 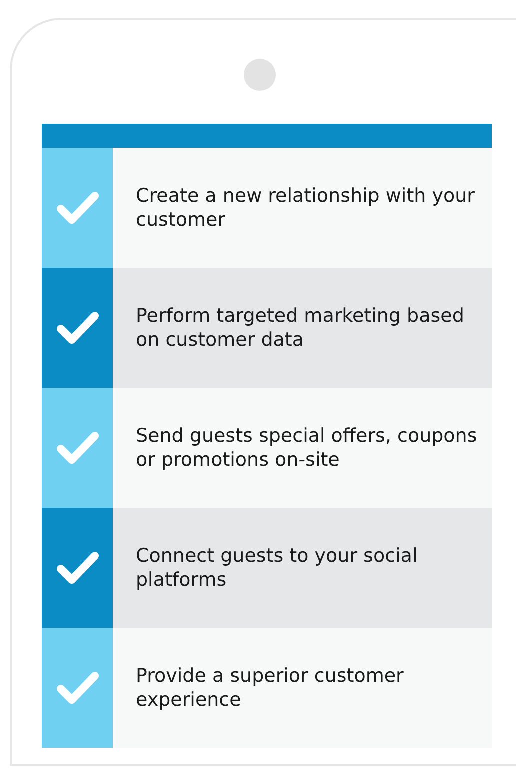 What do you see at coordinates (270, 688) in the screenshot?
I see `feature-text: Provide a superior customer experience` at bounding box center [270, 688].